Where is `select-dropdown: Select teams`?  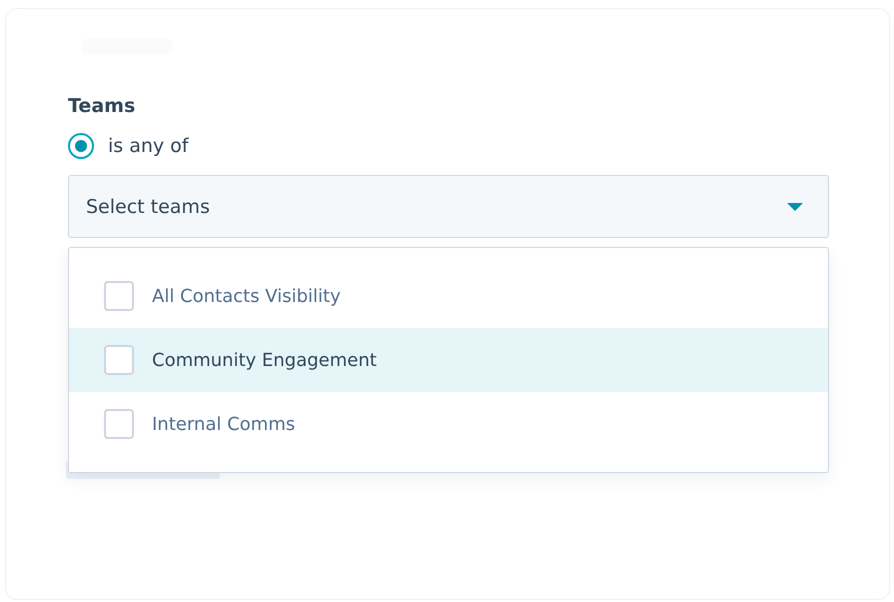 select-dropdown: Select teams is located at coordinates (448, 206).